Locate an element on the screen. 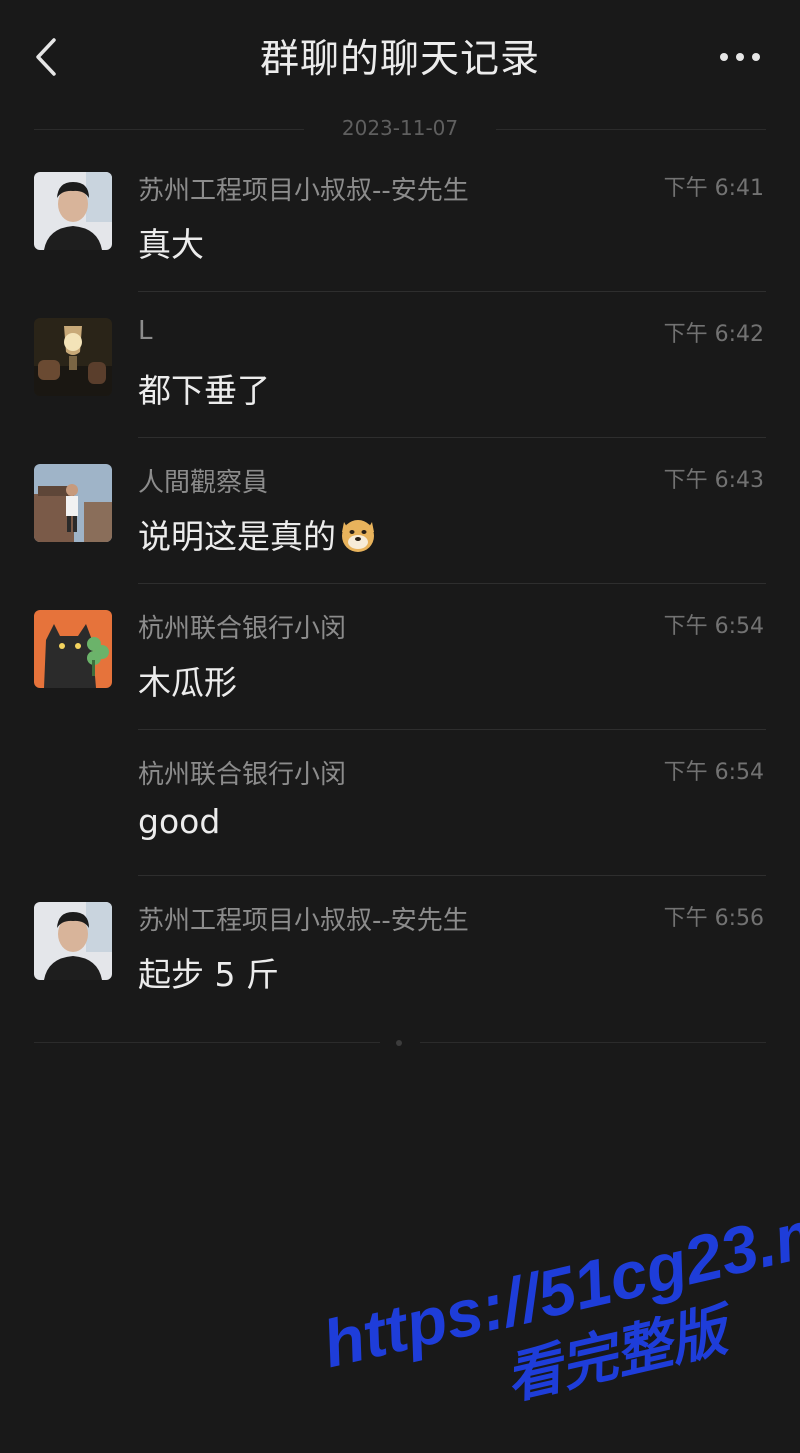 This screenshot has height=1453, width=800. message-item: L 下午 6:42 都下垂了 is located at coordinates (400, 365).